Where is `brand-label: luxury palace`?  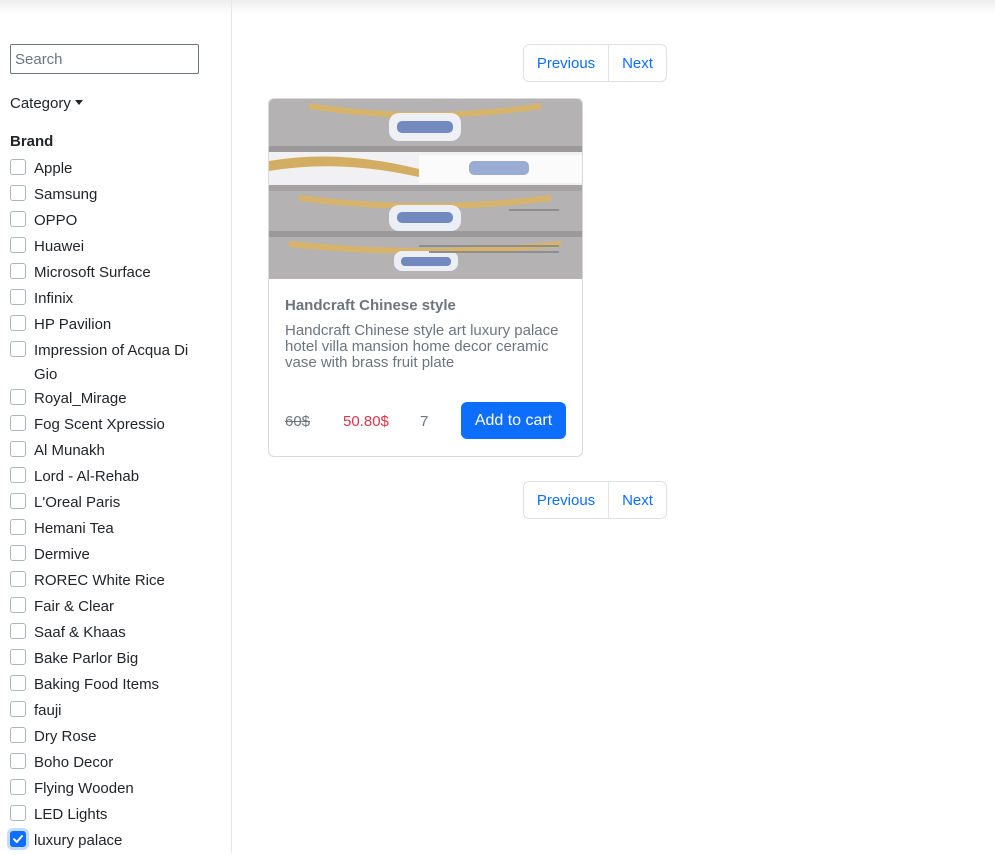 brand-label: luxury palace is located at coordinates (78, 840).